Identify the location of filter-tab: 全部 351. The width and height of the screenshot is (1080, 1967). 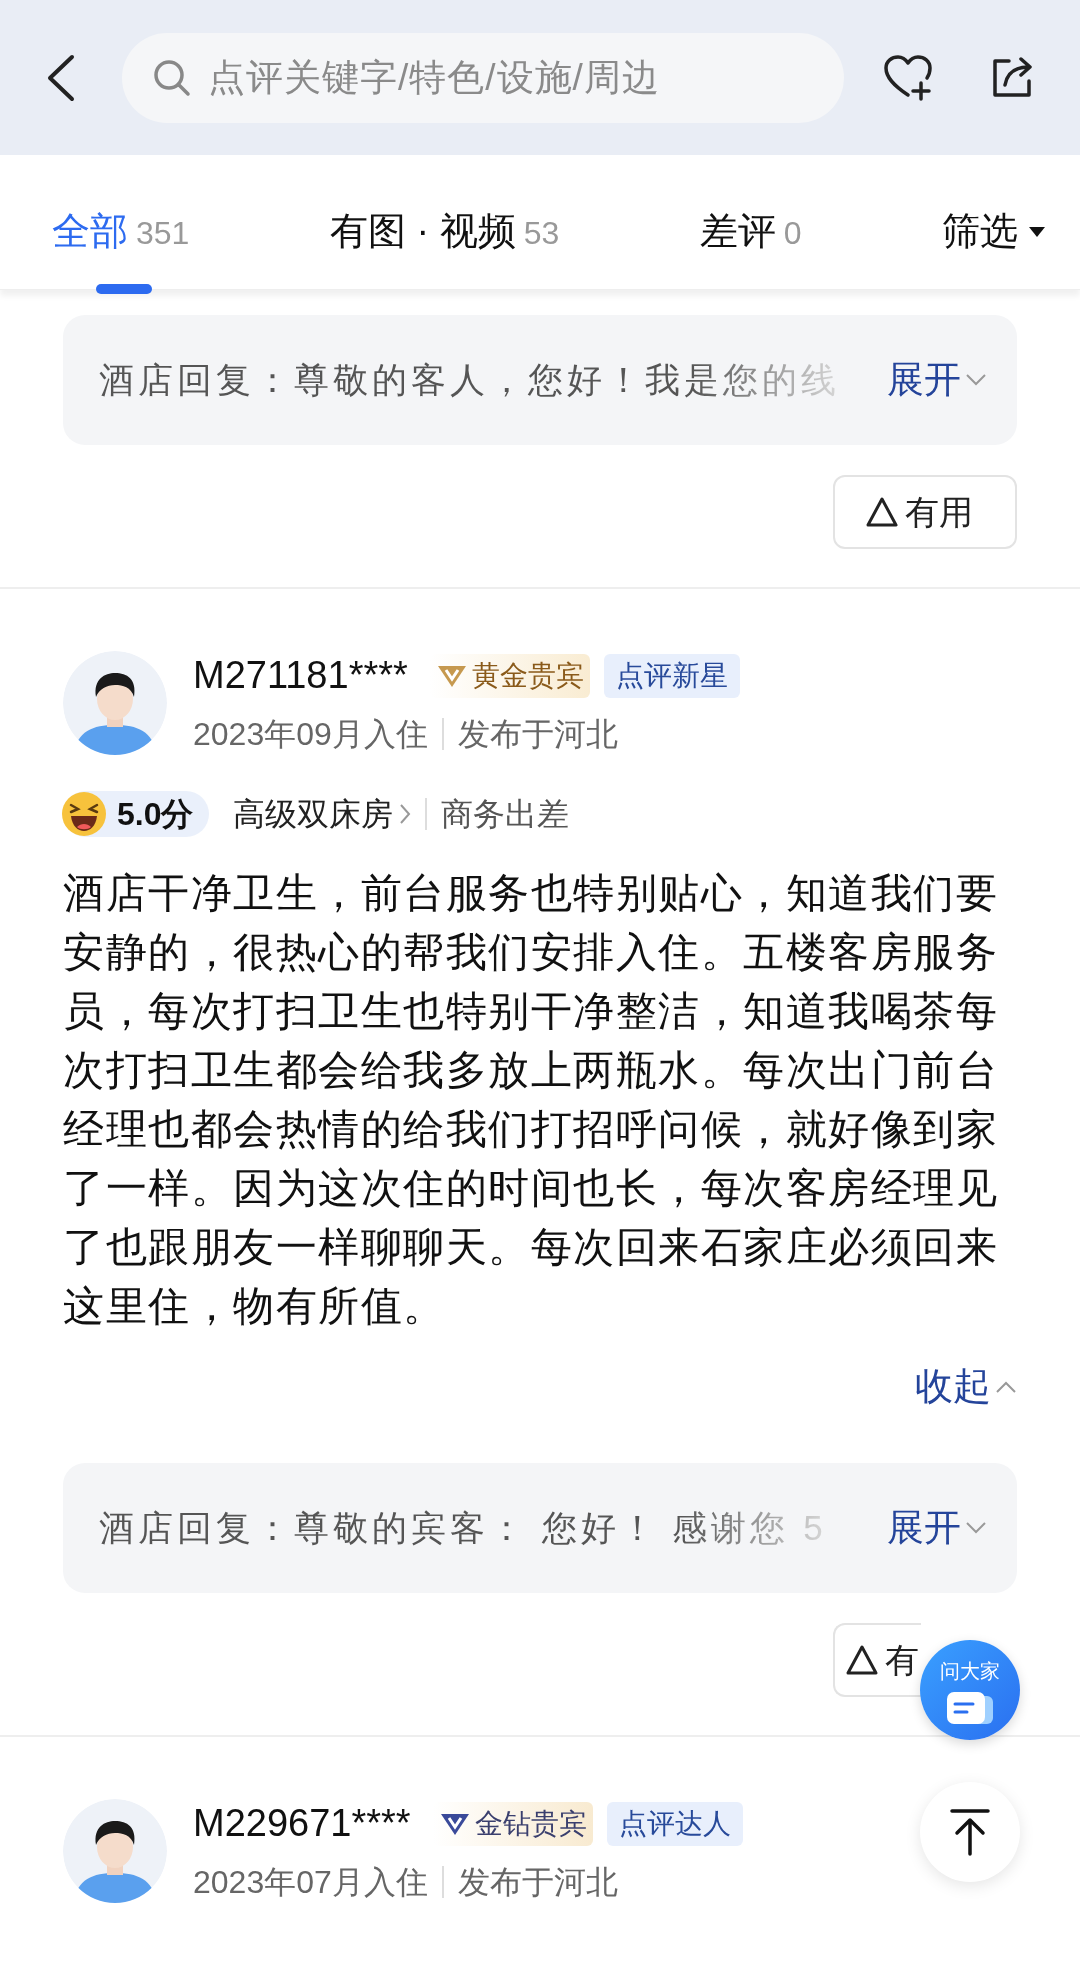
(121, 248).